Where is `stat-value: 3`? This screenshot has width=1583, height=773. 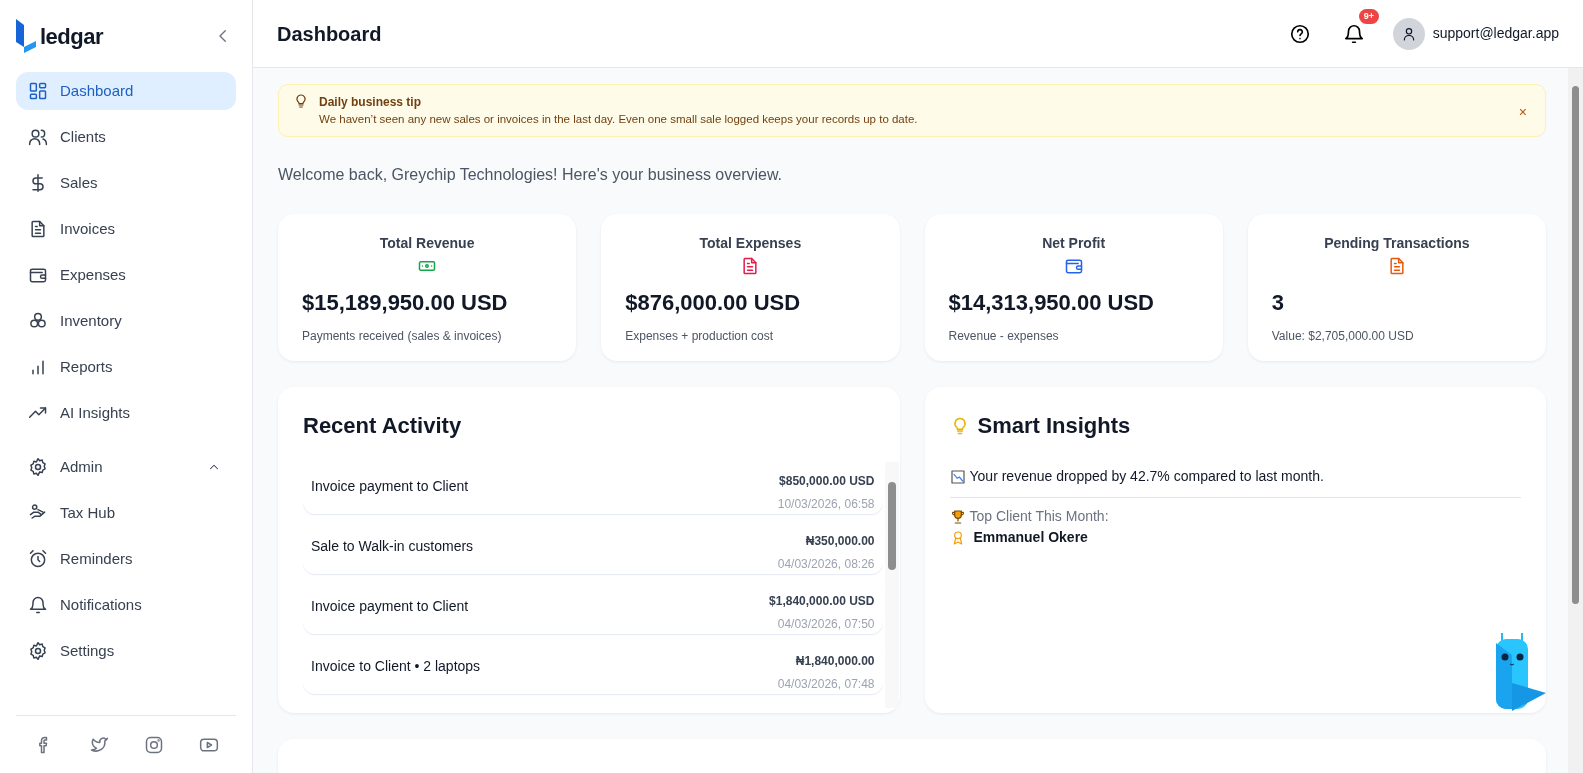 stat-value: 3 is located at coordinates (1278, 303).